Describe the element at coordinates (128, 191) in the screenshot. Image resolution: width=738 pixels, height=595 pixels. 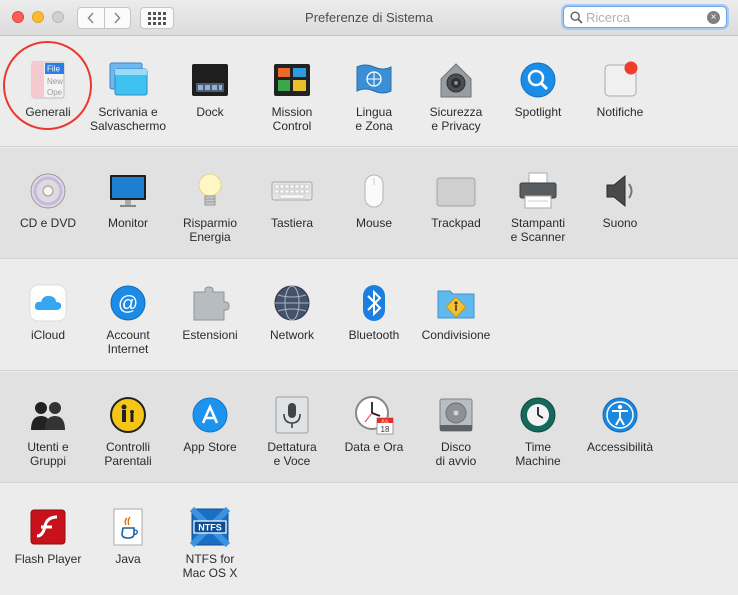
I see `monitor-icon` at that location.